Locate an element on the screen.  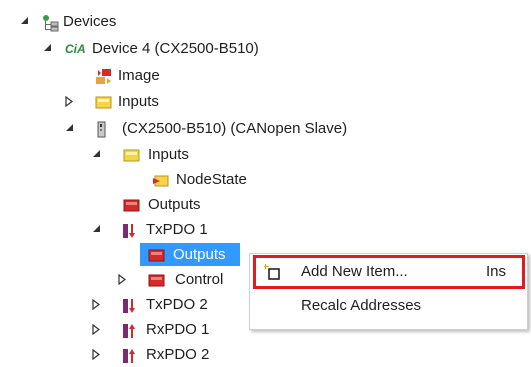
input-variable-icon is located at coordinates (161, 180).